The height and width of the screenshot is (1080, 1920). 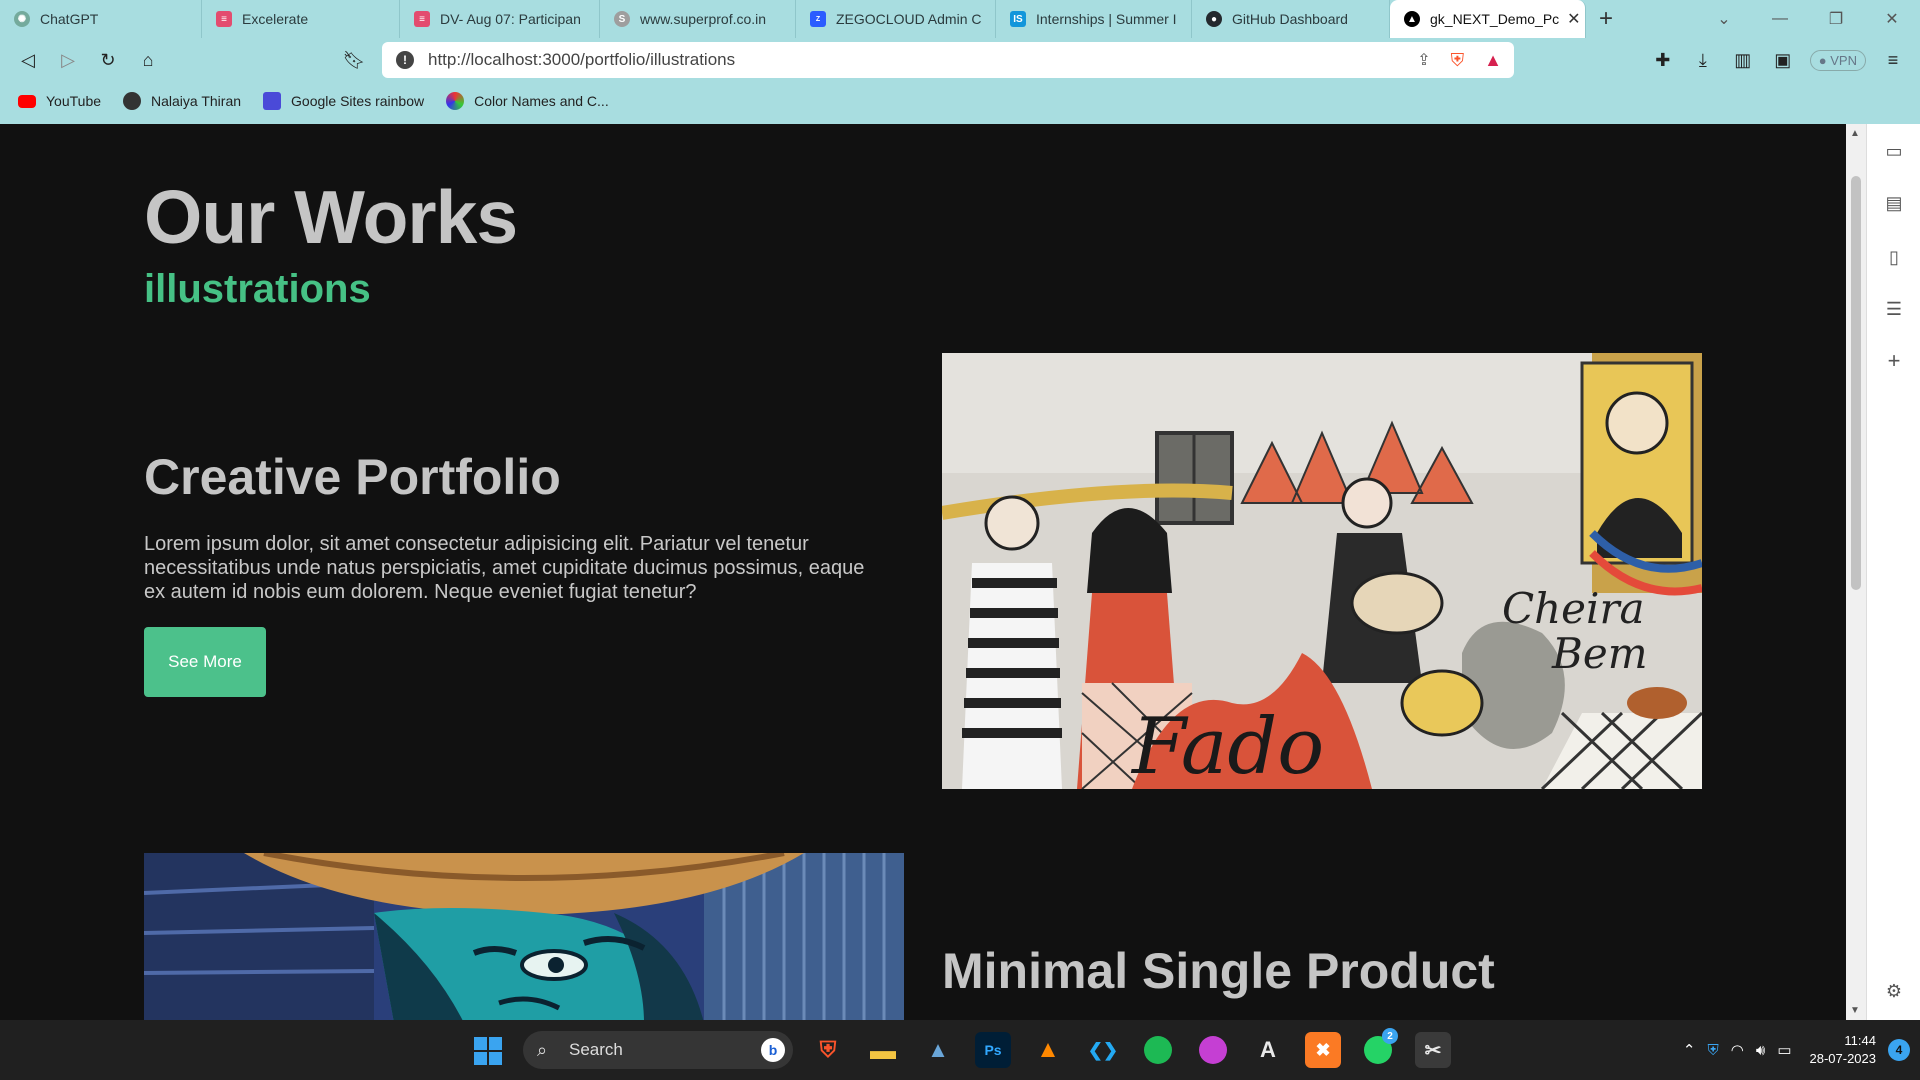 I want to click on spotify-icon, so click(x=1158, y=1050).